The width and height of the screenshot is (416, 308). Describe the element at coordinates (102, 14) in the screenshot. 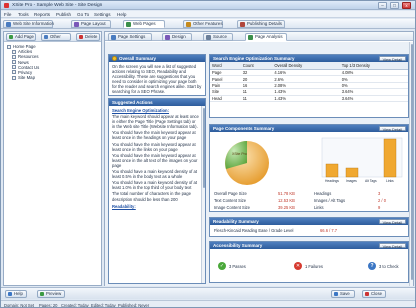

I see `menu-settings: Settings` at that location.